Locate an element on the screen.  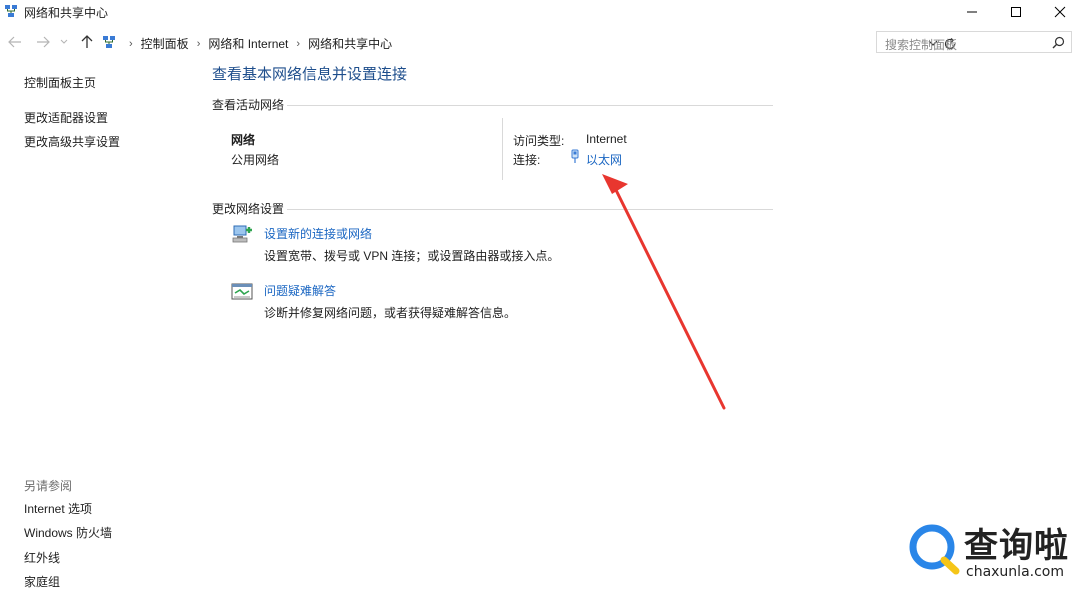
connection-label: 连接: is located at coordinates (527, 160).